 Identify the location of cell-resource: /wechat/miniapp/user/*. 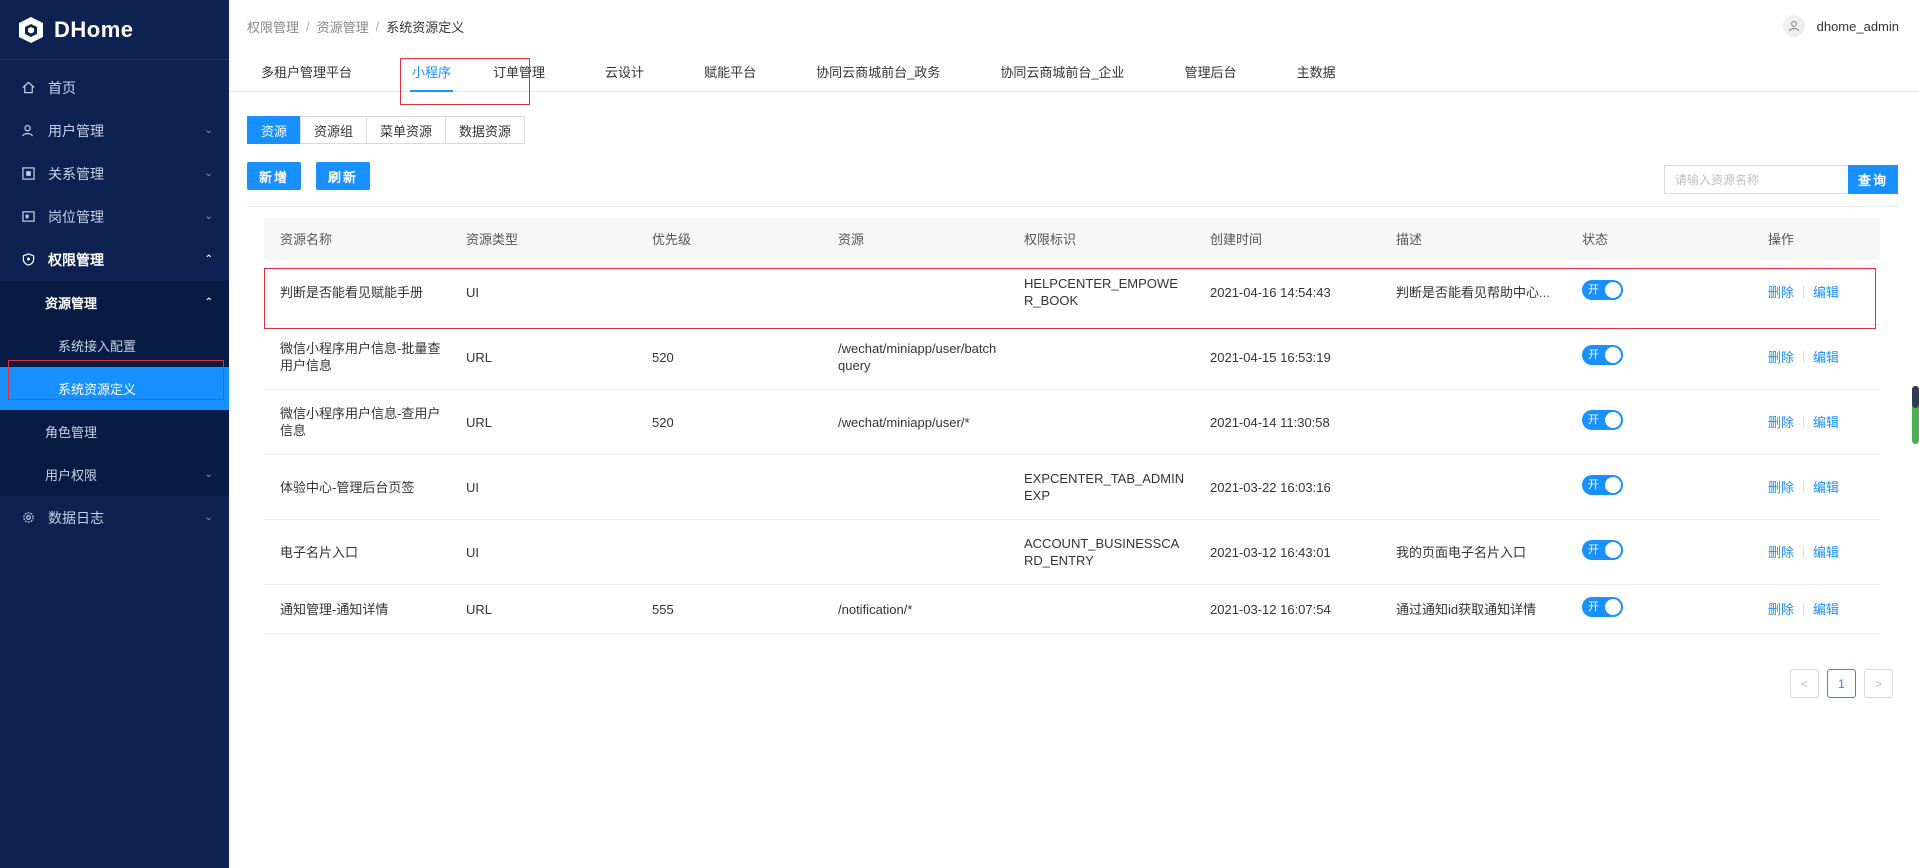
(904, 422).